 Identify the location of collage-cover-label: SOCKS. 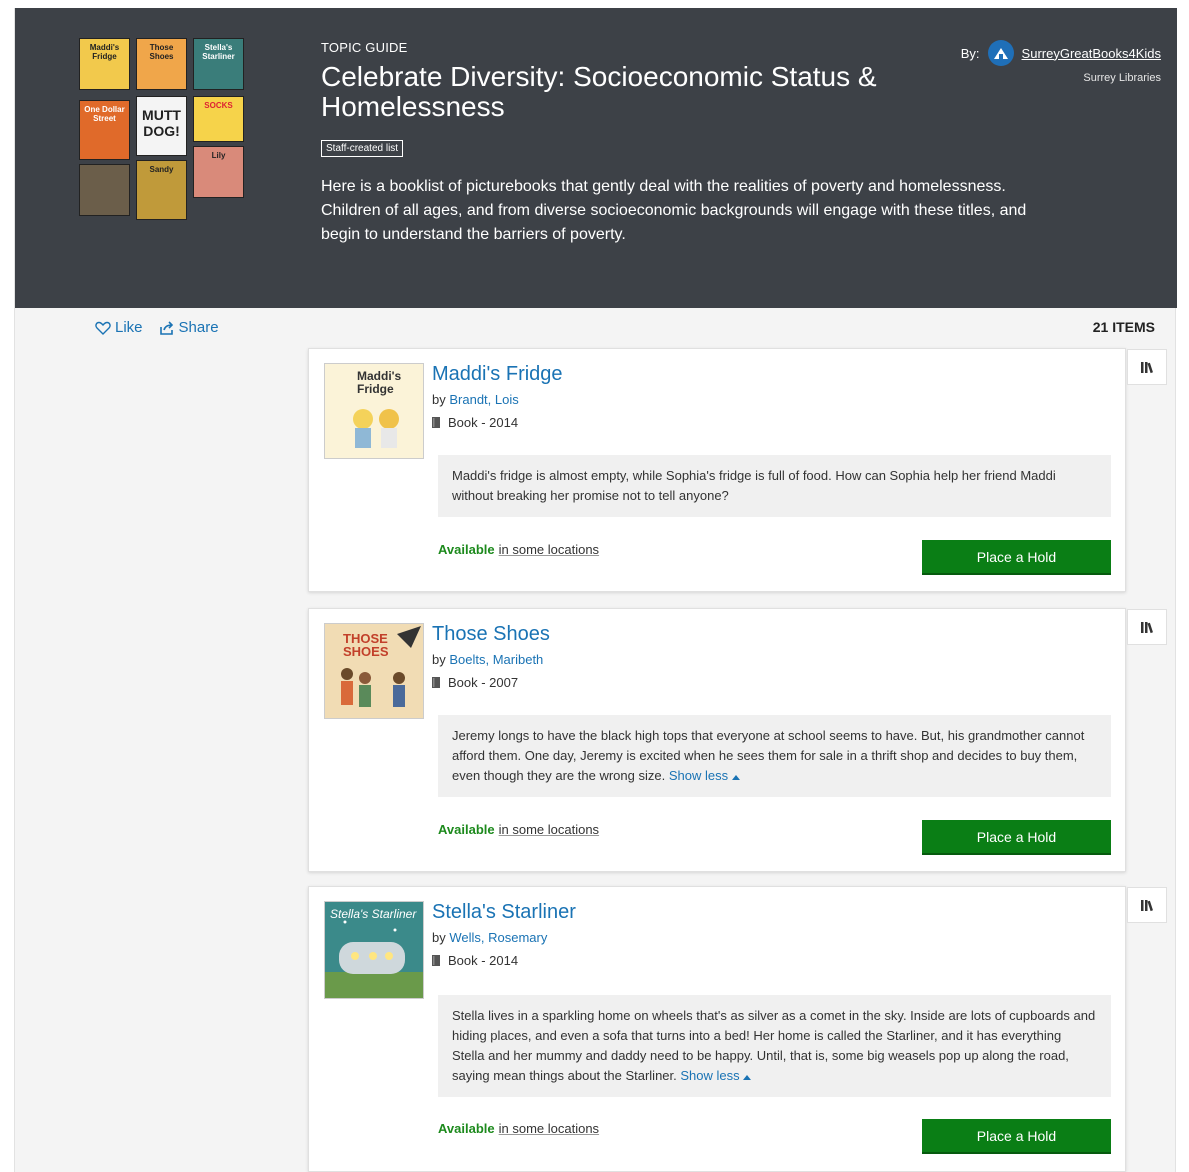
(218, 105).